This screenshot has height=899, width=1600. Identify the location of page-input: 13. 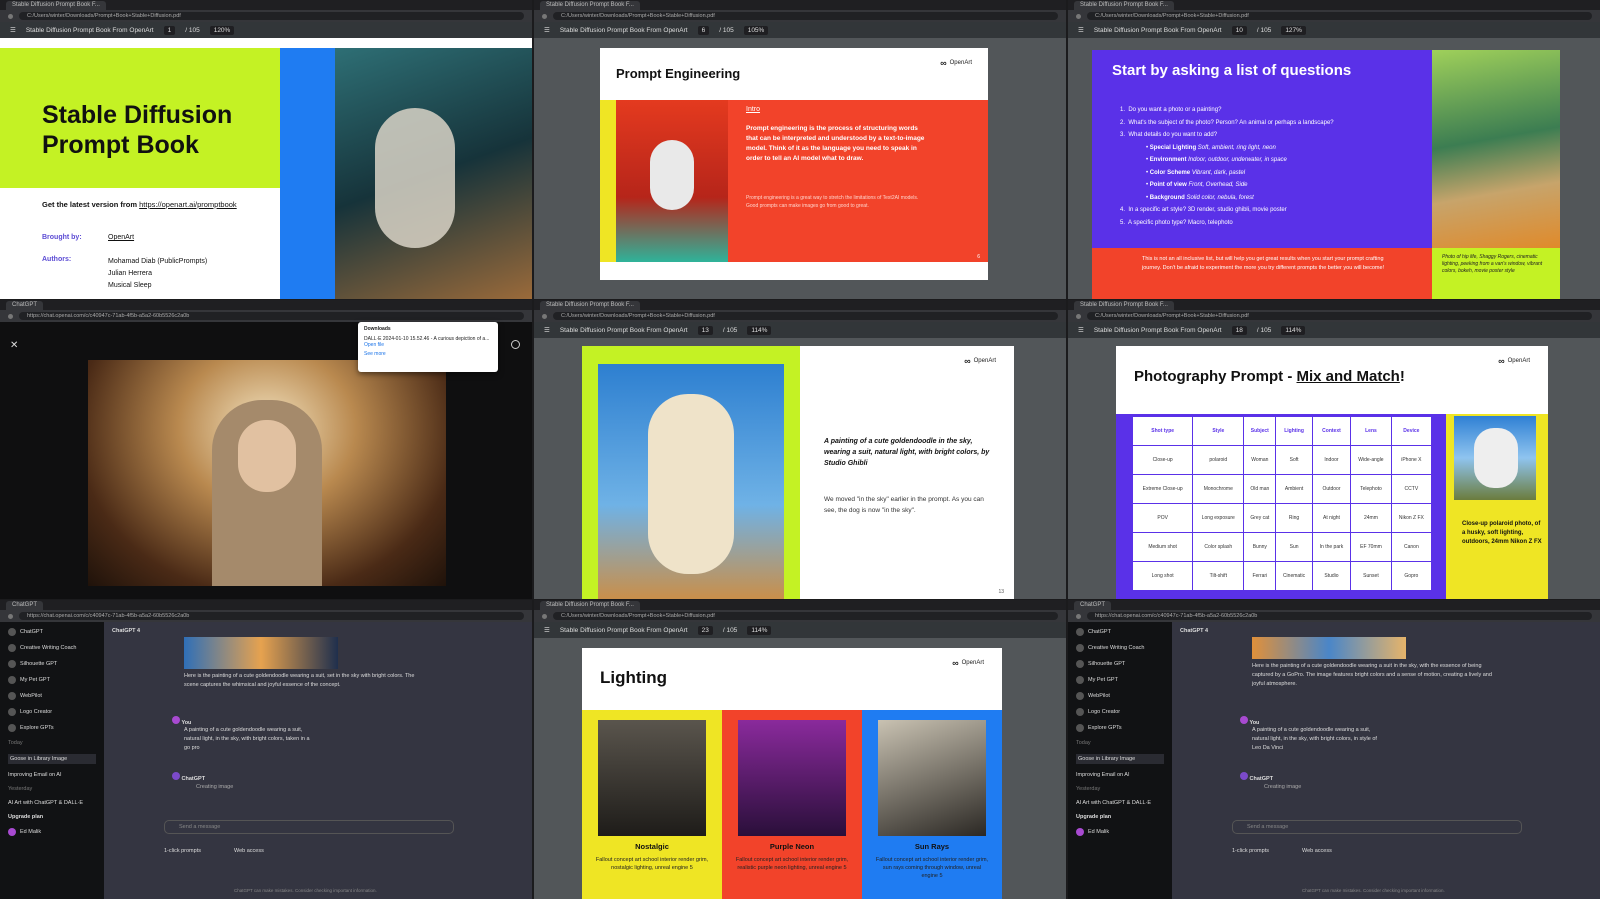
(705, 330).